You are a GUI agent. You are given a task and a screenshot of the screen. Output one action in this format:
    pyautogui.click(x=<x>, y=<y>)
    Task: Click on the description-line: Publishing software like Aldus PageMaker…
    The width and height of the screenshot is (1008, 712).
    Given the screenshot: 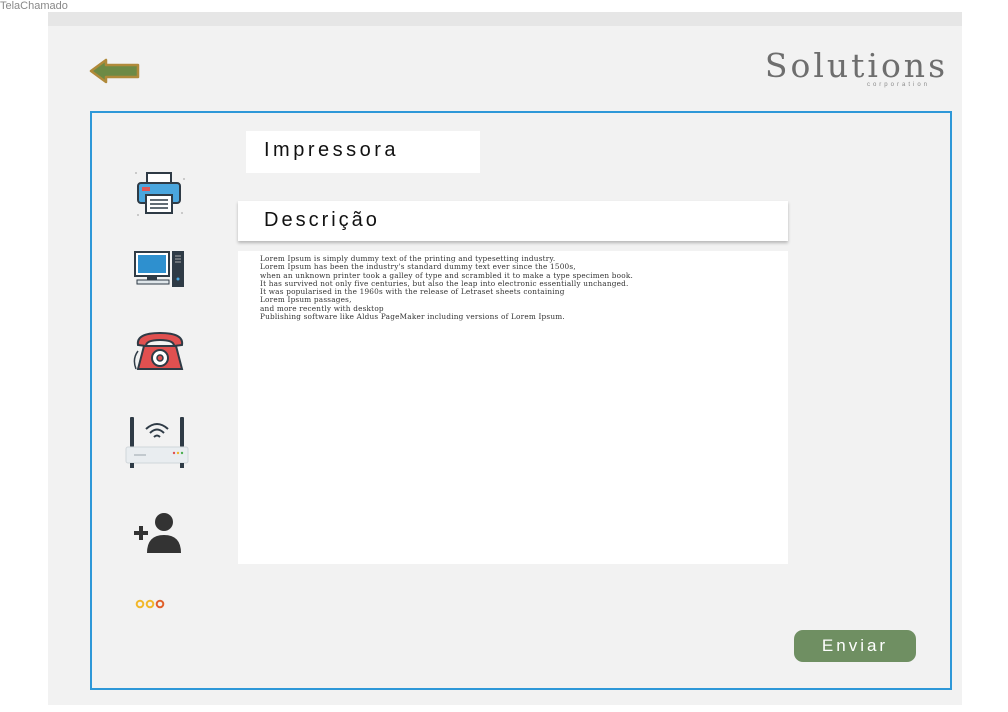 What is the action you would take?
    pyautogui.click(x=412, y=317)
    